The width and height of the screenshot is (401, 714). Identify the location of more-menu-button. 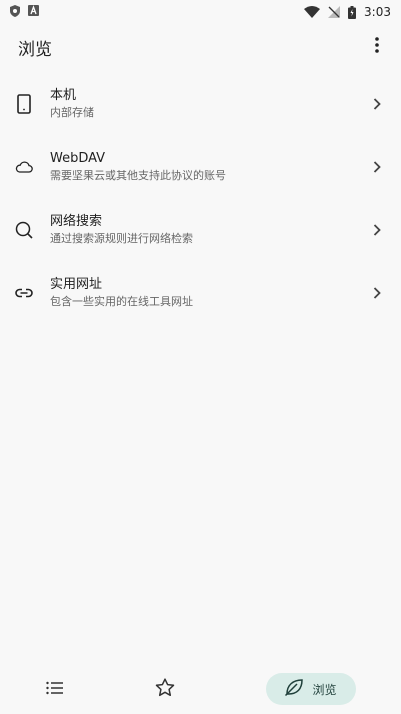
(377, 47).